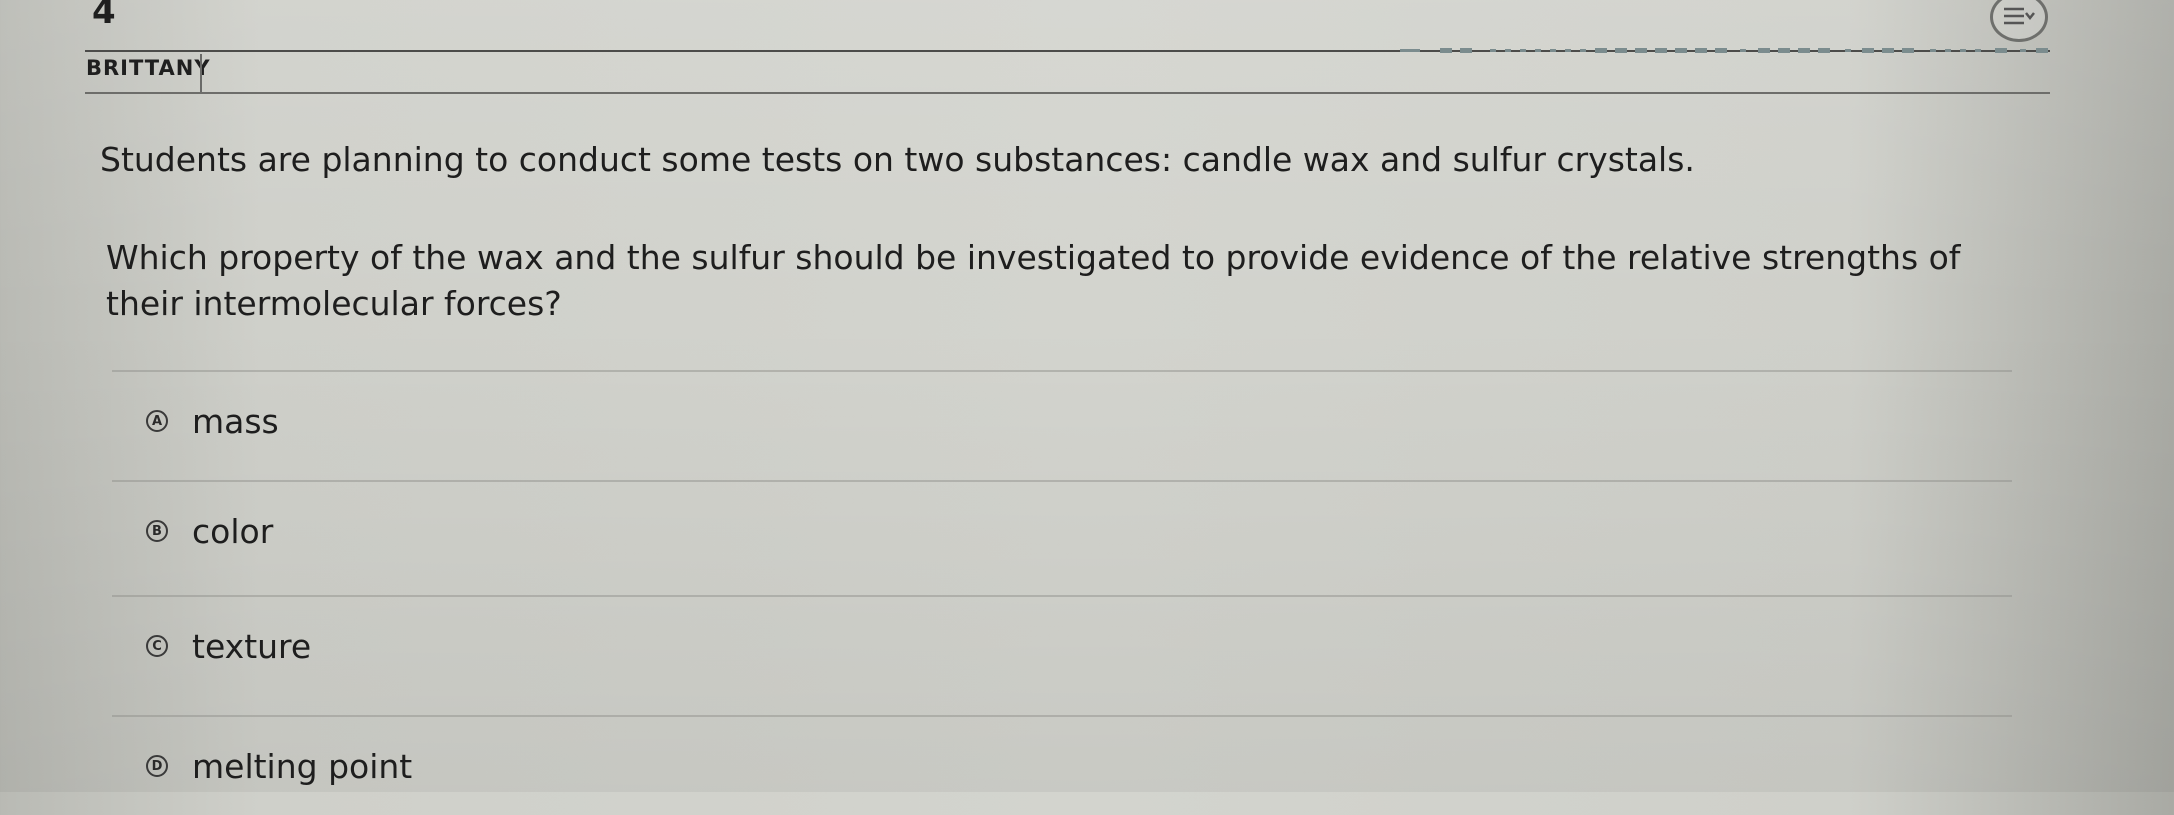  What do you see at coordinates (201, 74) in the screenshot?
I see `name-divider` at bounding box center [201, 74].